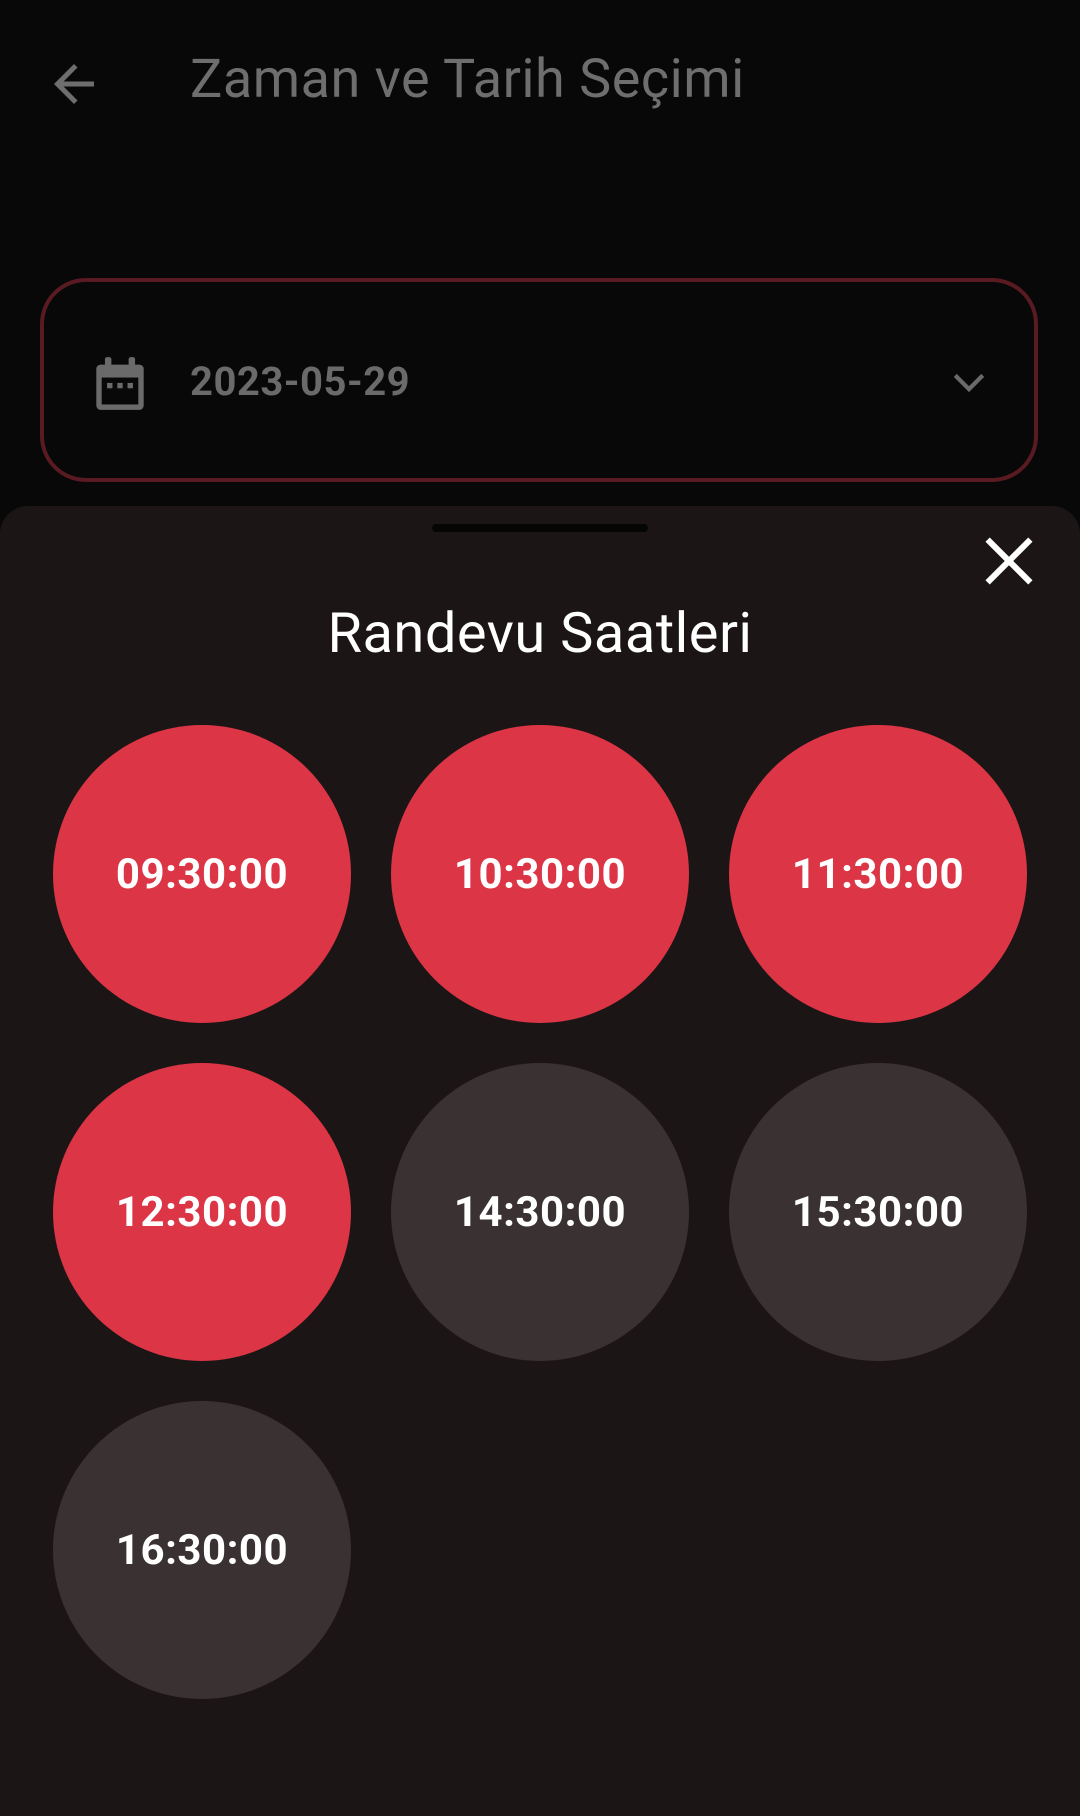  I want to click on time-slot-label: 12:30:00, so click(202, 1212).